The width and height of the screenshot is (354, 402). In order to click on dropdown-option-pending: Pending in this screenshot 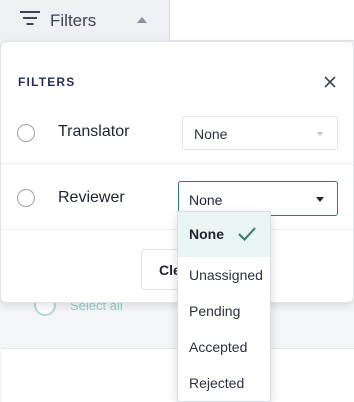, I will do `click(224, 311)`.